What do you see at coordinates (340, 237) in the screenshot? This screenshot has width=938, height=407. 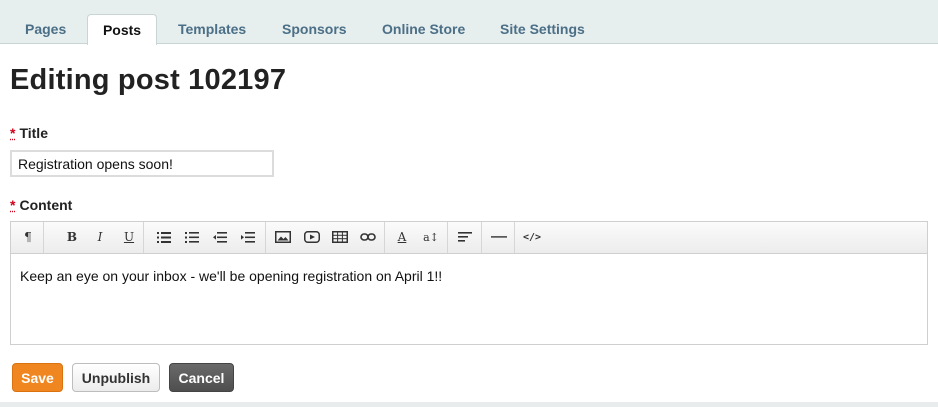 I see `table-icon` at bounding box center [340, 237].